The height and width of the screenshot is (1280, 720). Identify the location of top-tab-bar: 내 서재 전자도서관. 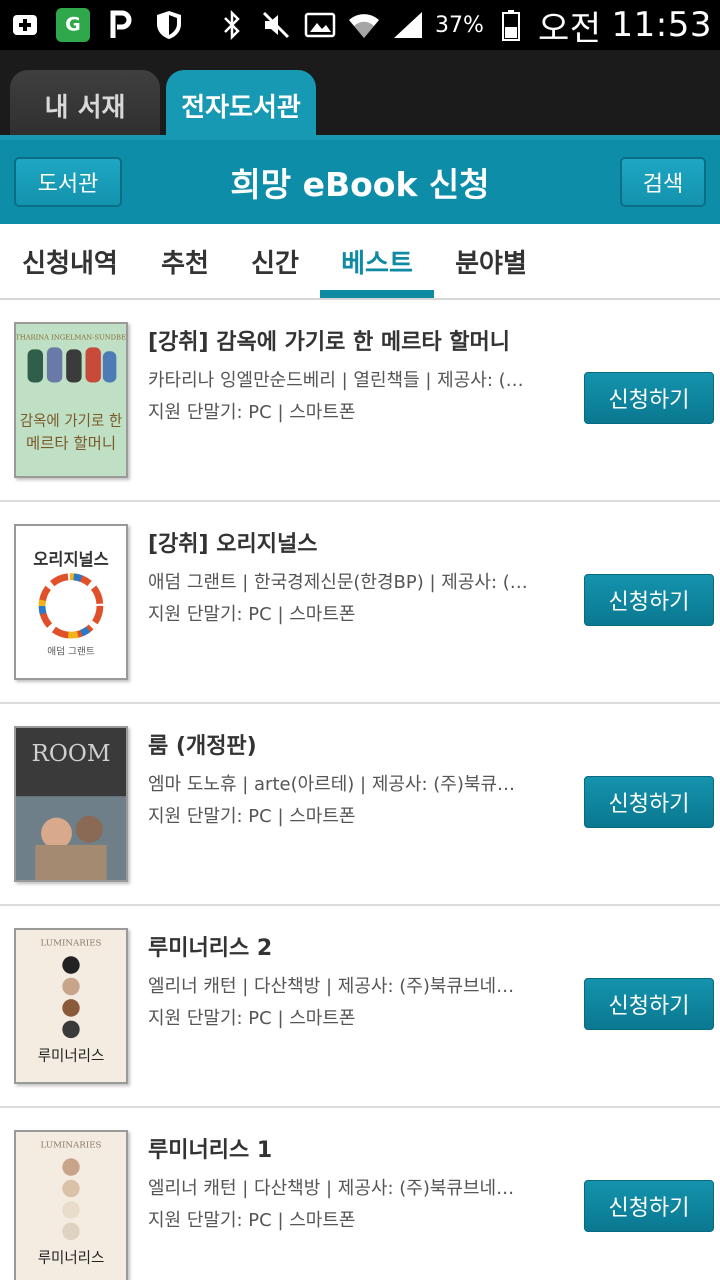
(360, 95).